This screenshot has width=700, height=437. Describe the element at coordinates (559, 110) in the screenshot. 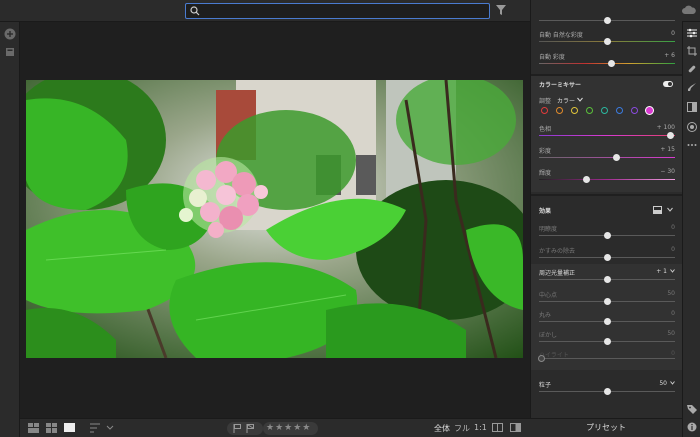

I see `color-swatch-orange` at that location.